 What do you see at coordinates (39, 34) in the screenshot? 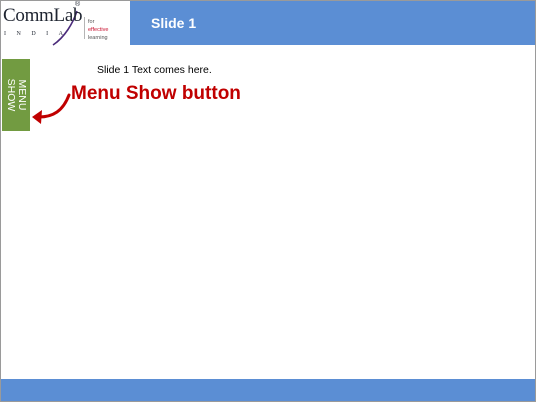
I see `logo-subtext: INDIA` at bounding box center [39, 34].